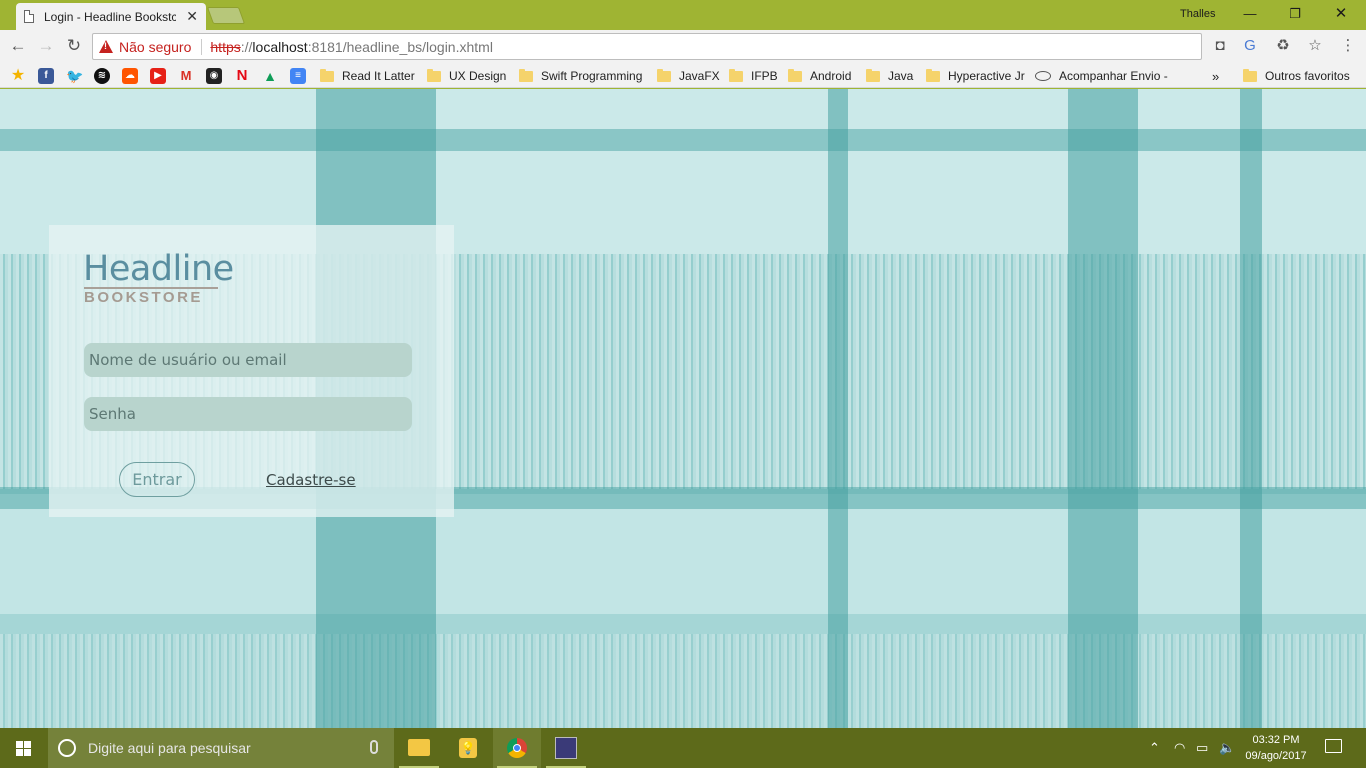 This screenshot has width=1366, height=768. I want to click on browser-title-bar: Login - Headline Bookstc ✕ Thalles — ❐ ✕, so click(683, 15).